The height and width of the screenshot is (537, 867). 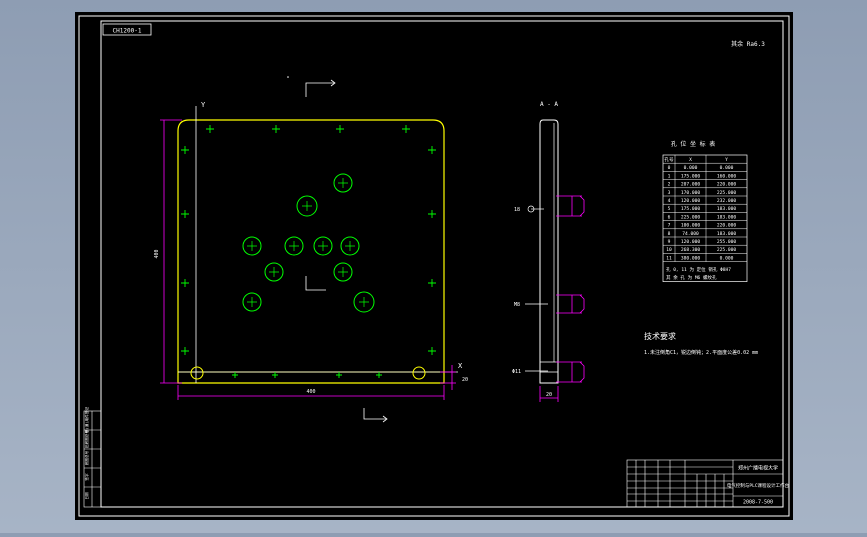 What do you see at coordinates (127, 31) in the screenshot?
I see `code-box-label: CH1200-1` at bounding box center [127, 31].